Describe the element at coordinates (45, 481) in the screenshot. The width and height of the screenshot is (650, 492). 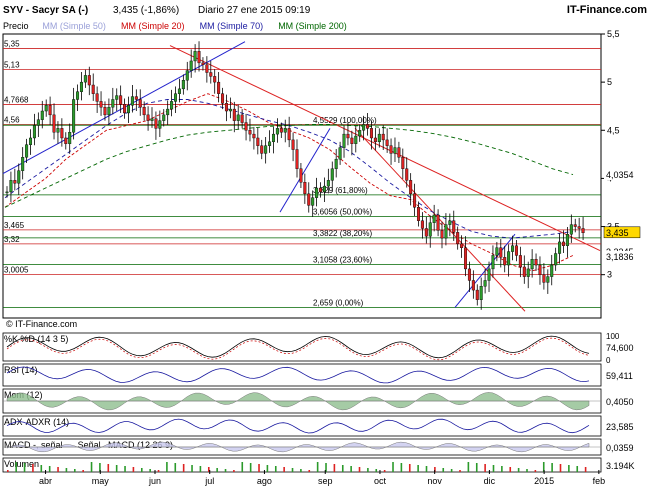
I see `xtick-label-0: abr` at that location.